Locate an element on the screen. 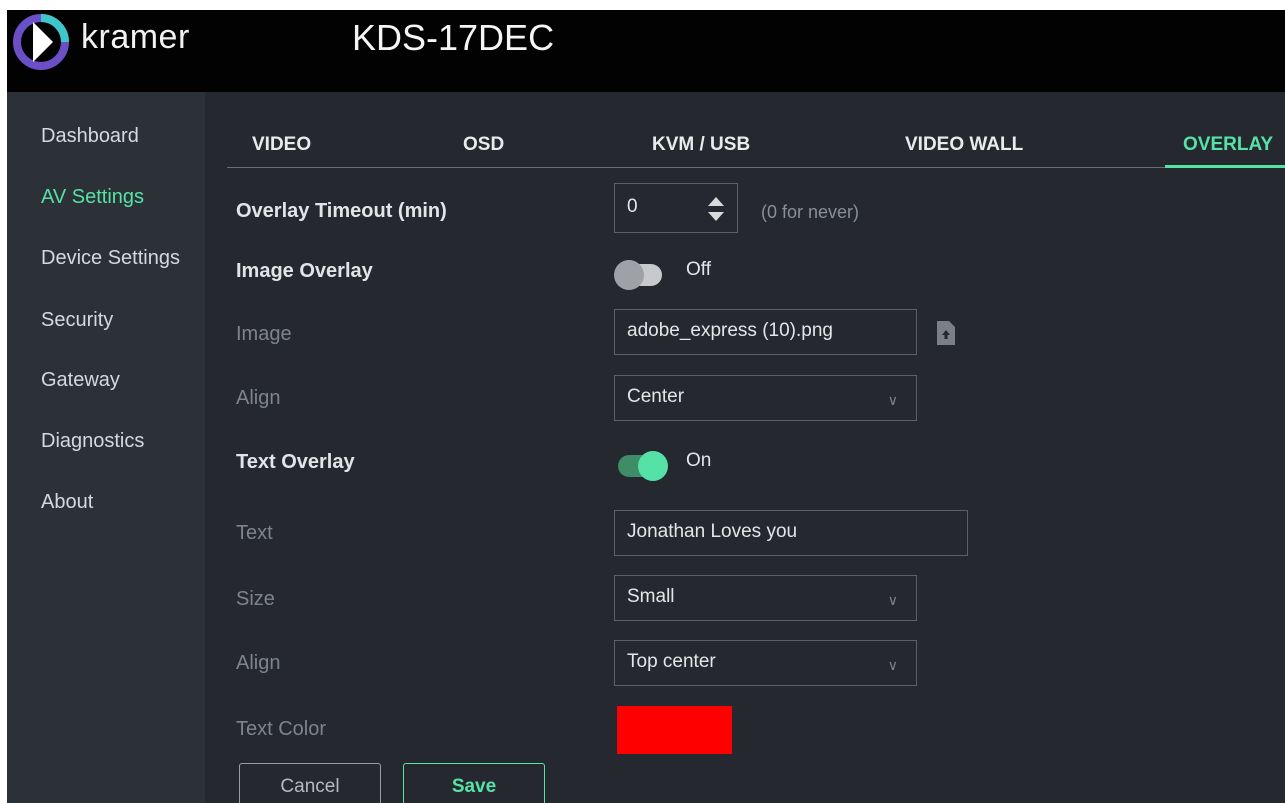  text-overlay-state: On is located at coordinates (699, 460).